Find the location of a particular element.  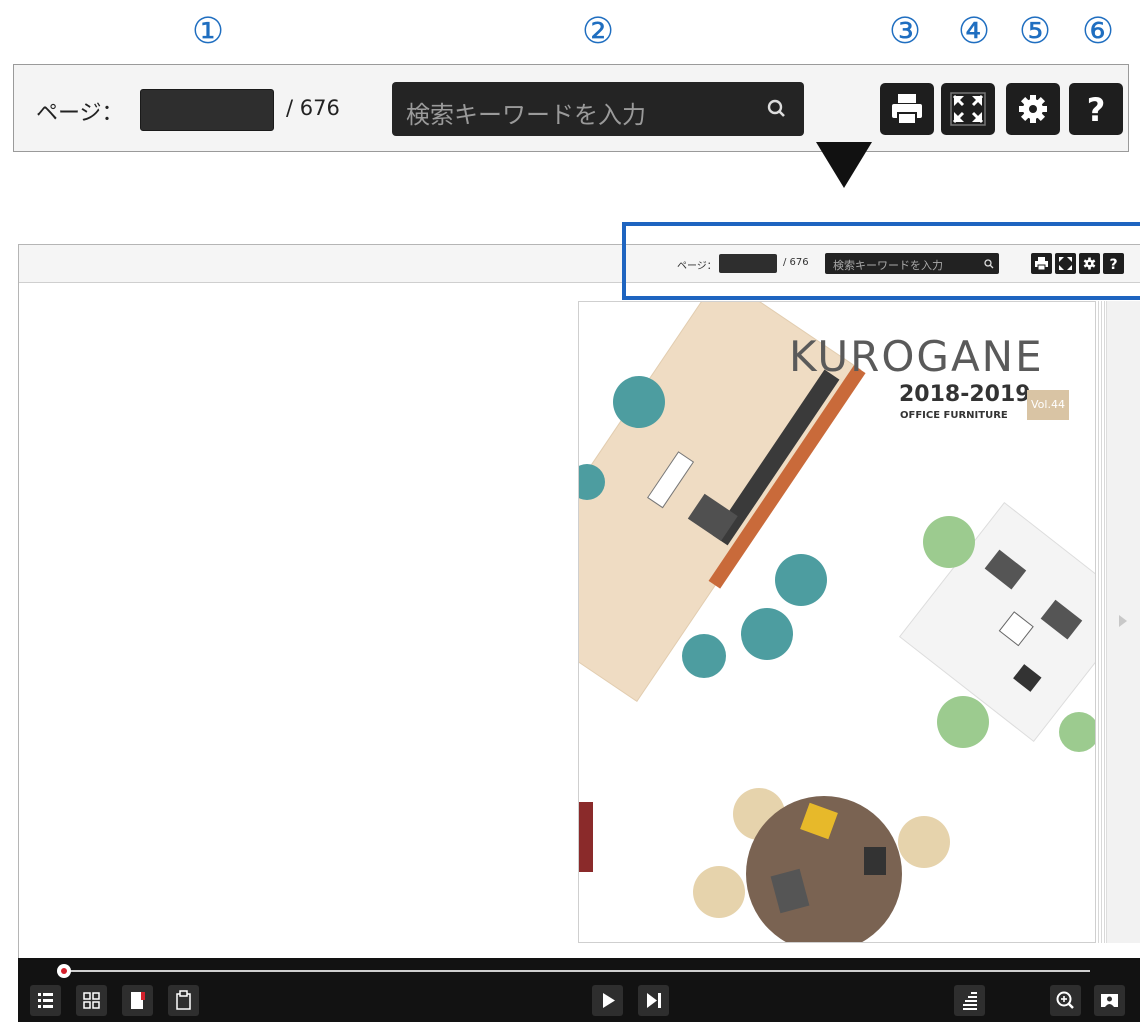

next-page-area is located at coordinates (1123, 622).